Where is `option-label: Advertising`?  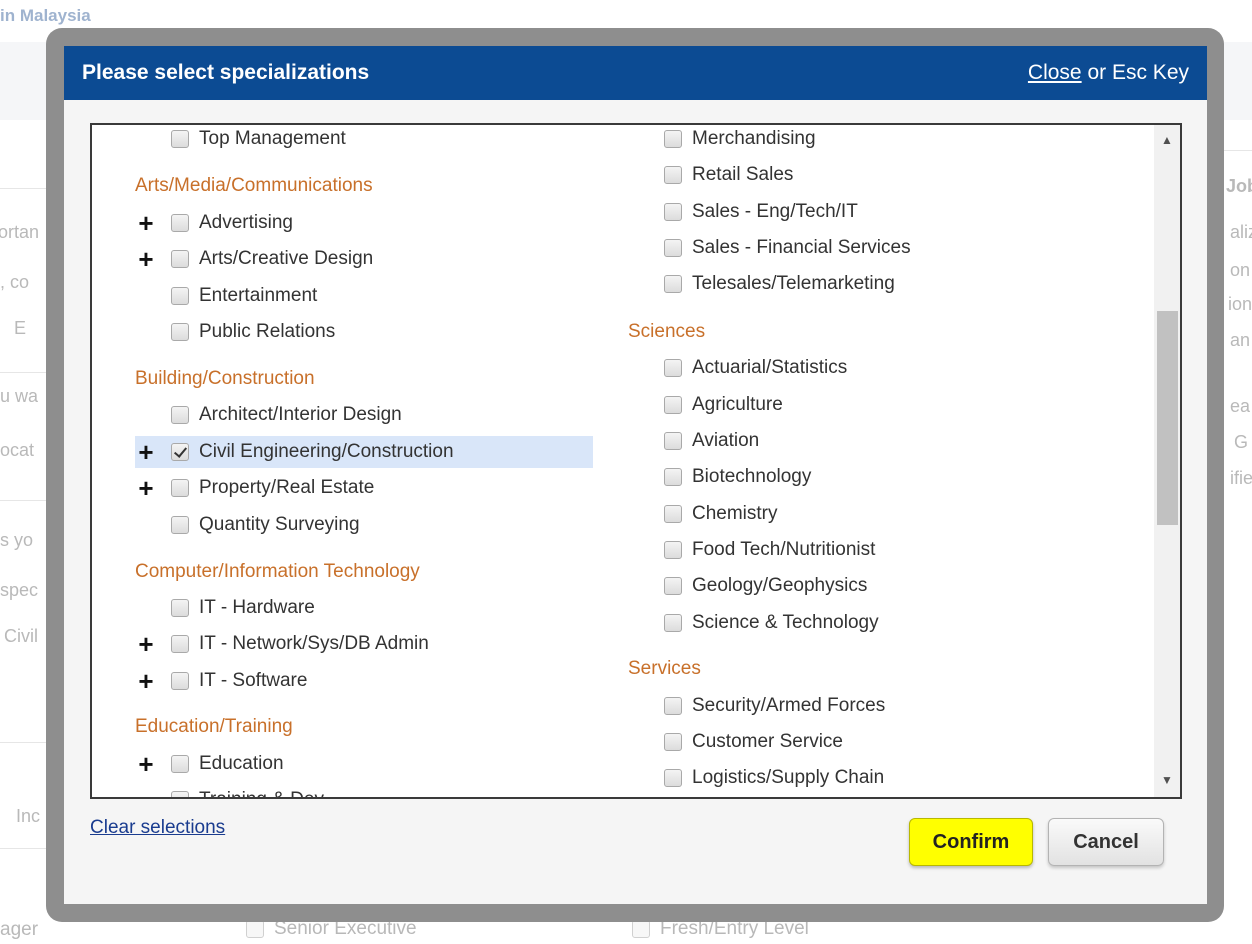
option-label: Advertising is located at coordinates (246, 222).